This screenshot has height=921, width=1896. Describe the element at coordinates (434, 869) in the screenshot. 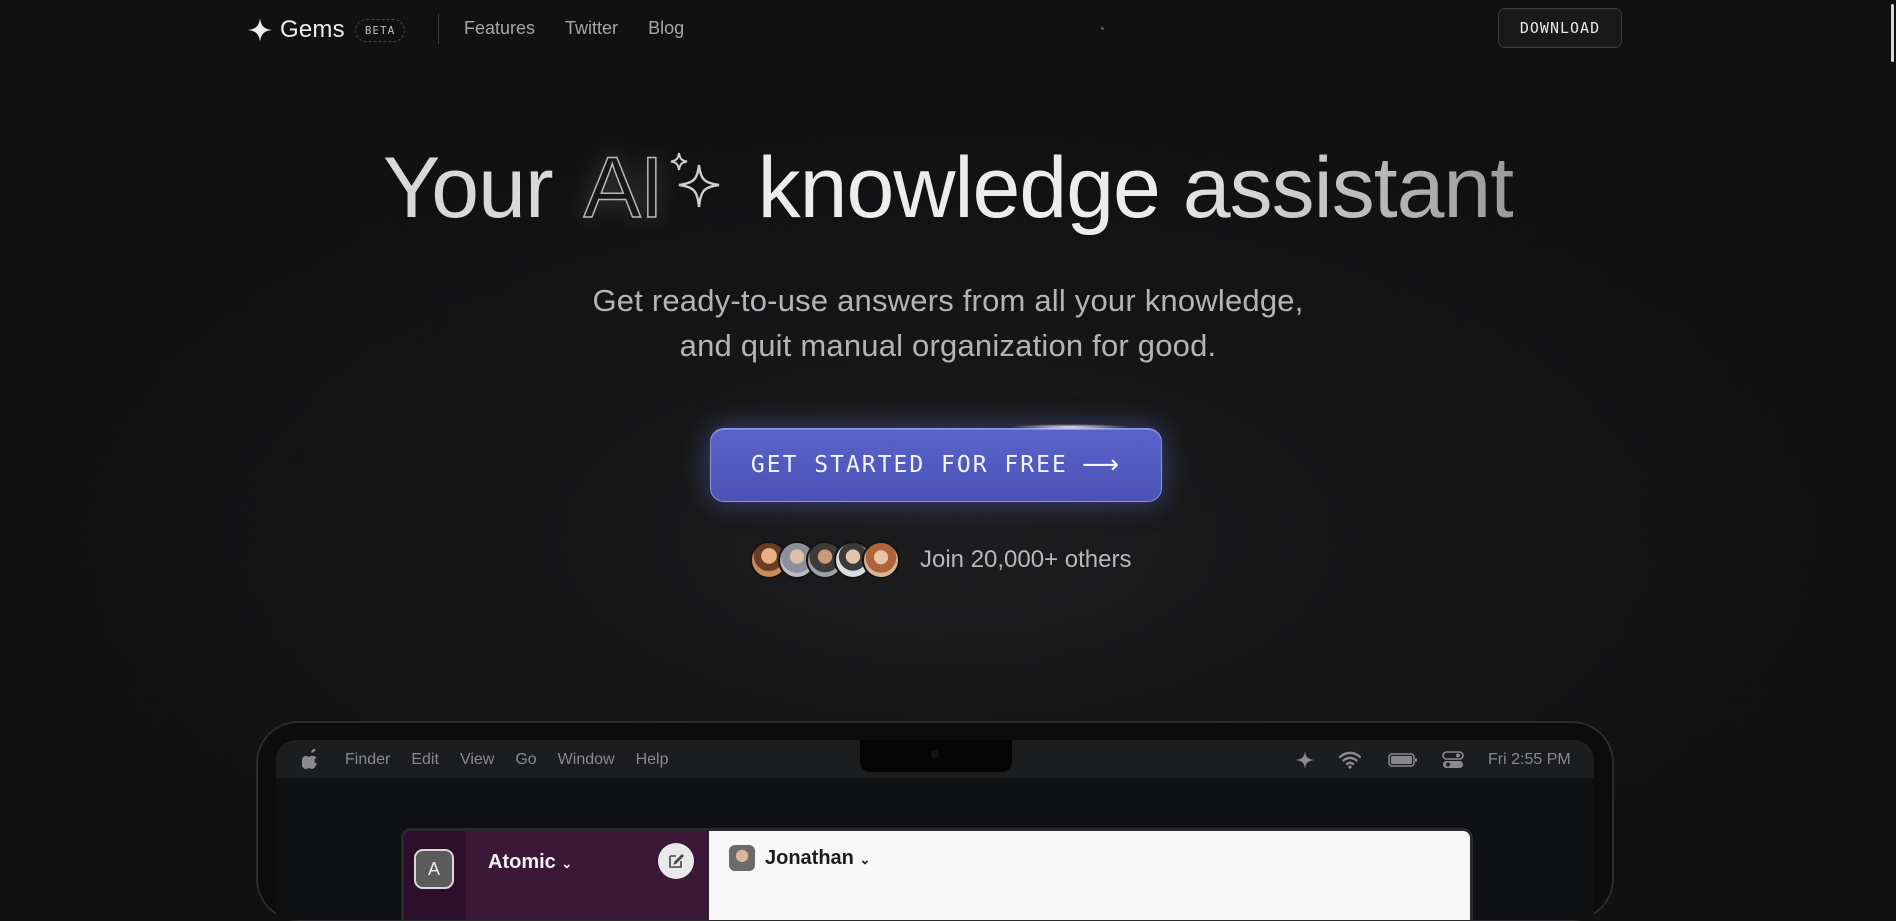

I see `workspace-icon: A` at that location.